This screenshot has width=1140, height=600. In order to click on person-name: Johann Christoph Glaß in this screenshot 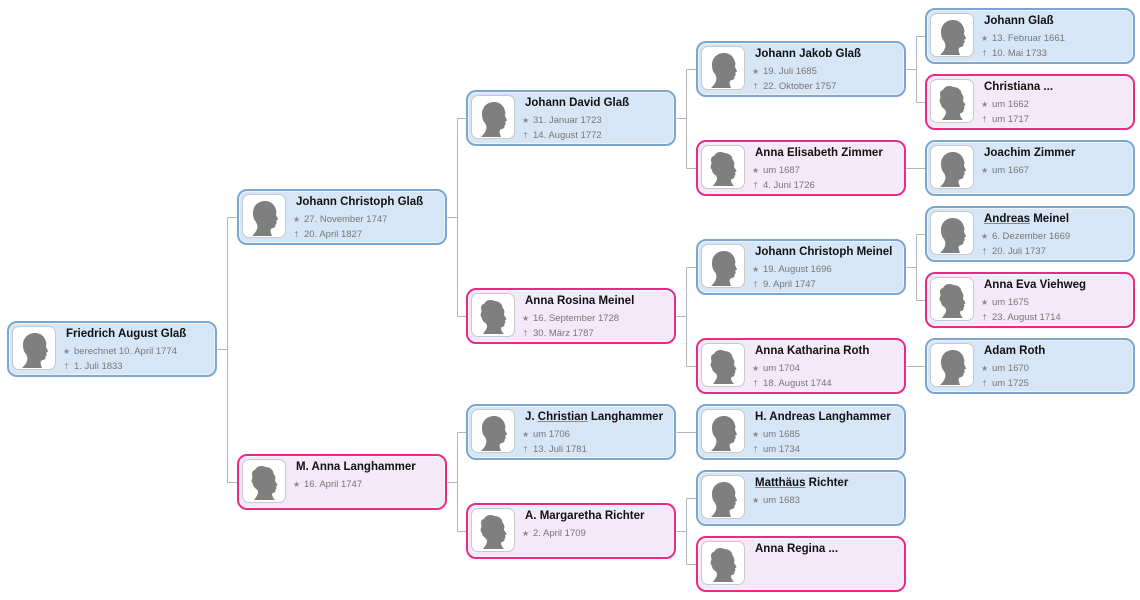, I will do `click(359, 202)`.